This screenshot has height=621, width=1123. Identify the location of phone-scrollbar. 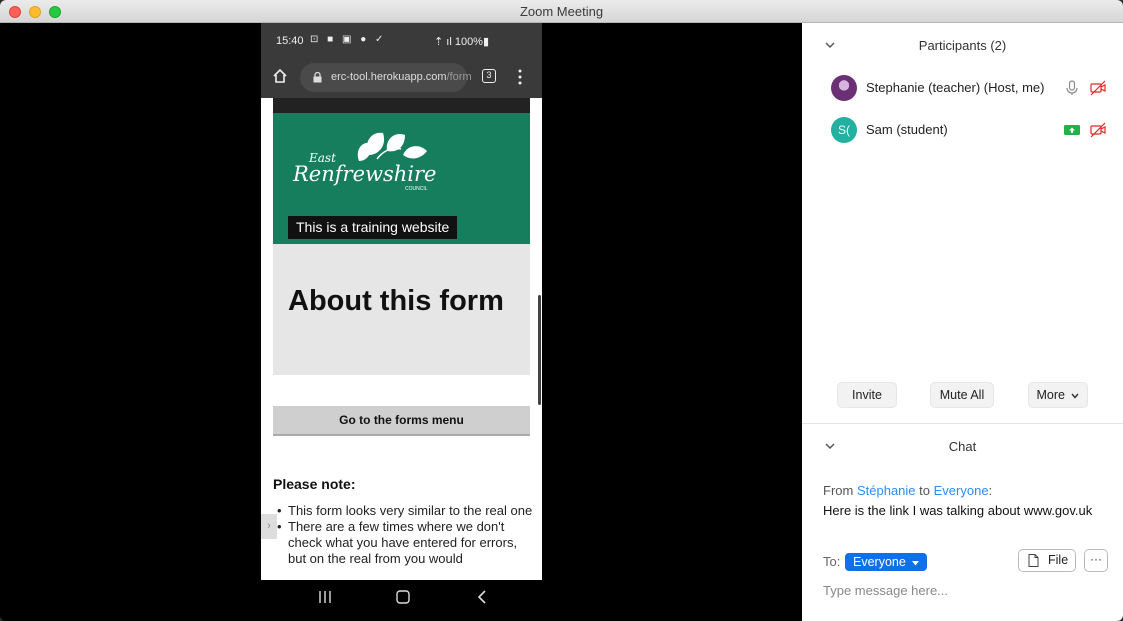
(539, 350).